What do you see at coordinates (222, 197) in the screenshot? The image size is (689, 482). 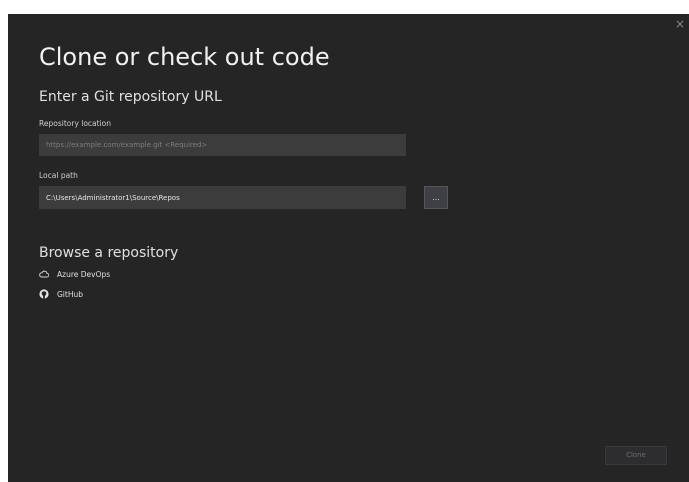 I see `local-path-input` at bounding box center [222, 197].